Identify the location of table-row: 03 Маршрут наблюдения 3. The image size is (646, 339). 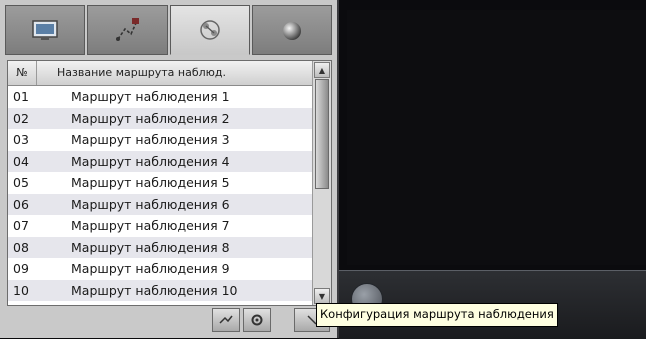
(160, 140).